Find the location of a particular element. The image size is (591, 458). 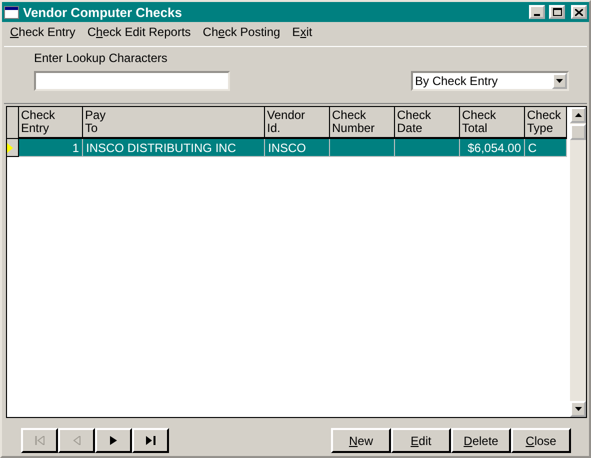

scroll-thumb is located at coordinates (578, 132).